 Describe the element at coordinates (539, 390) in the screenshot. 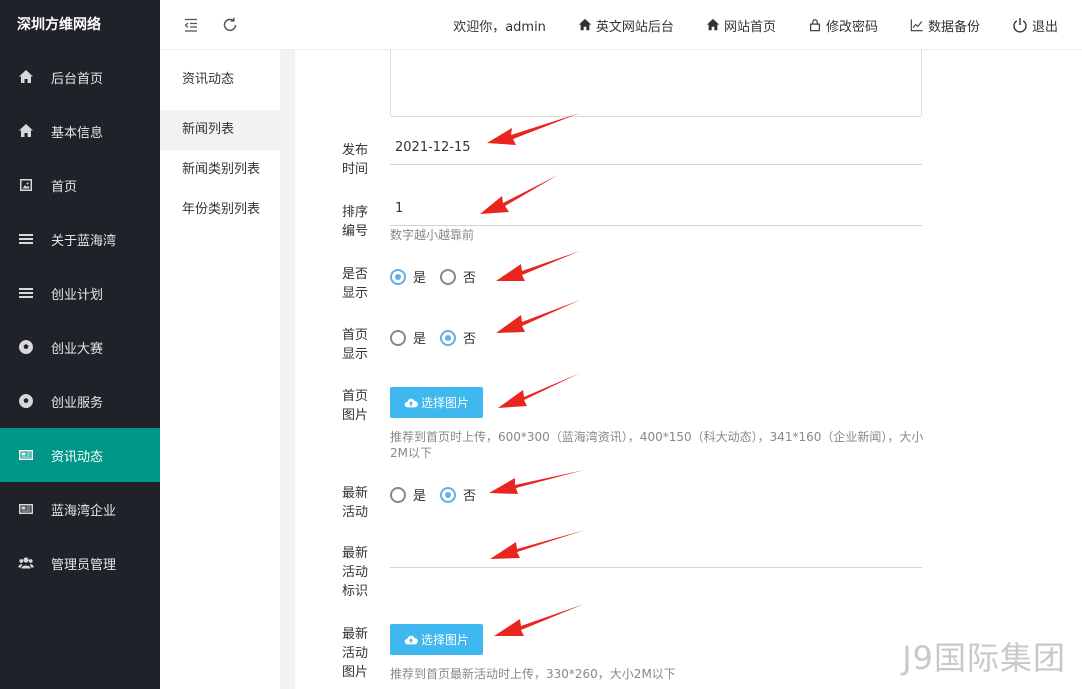

I see `arrow-home-image` at that location.